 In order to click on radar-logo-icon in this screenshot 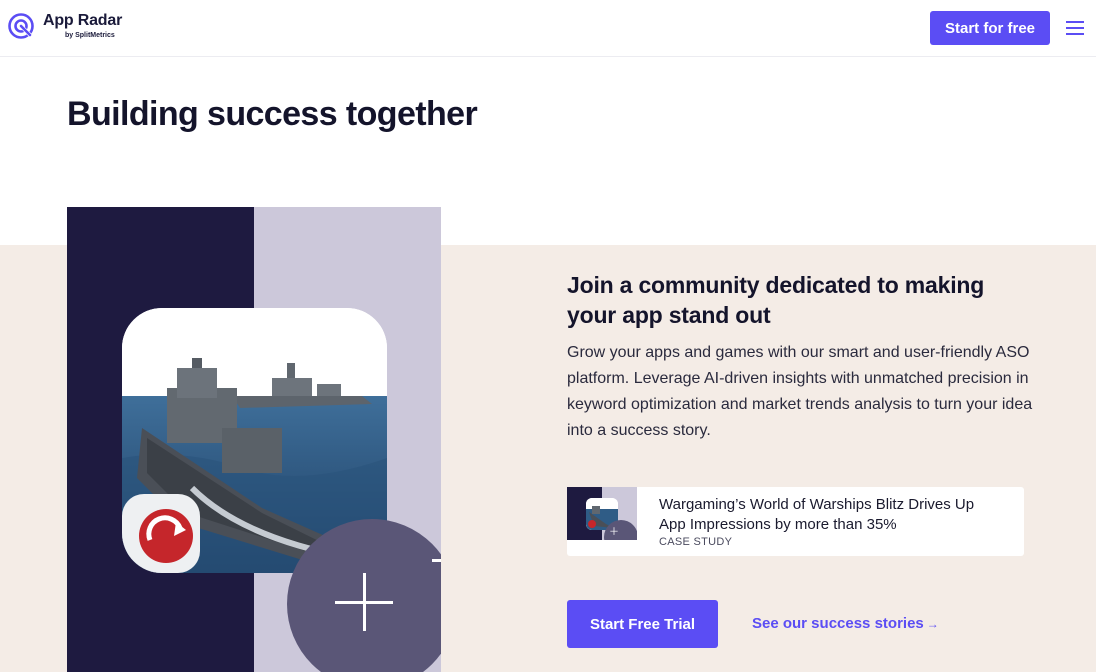, I will do `click(21, 26)`.